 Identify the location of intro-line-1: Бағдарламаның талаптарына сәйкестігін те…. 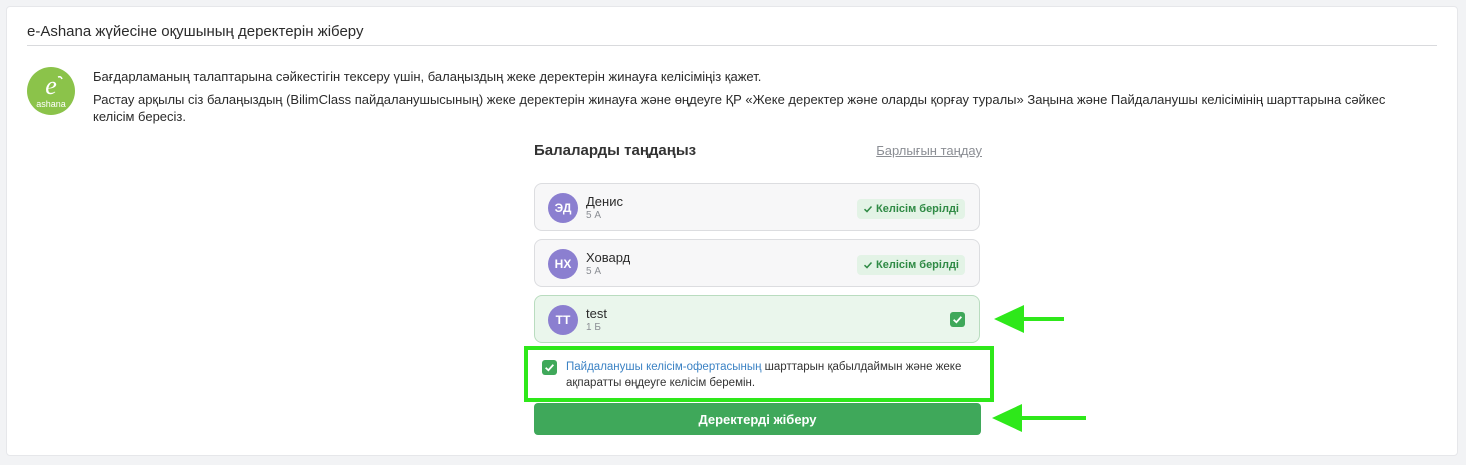
(427, 76).